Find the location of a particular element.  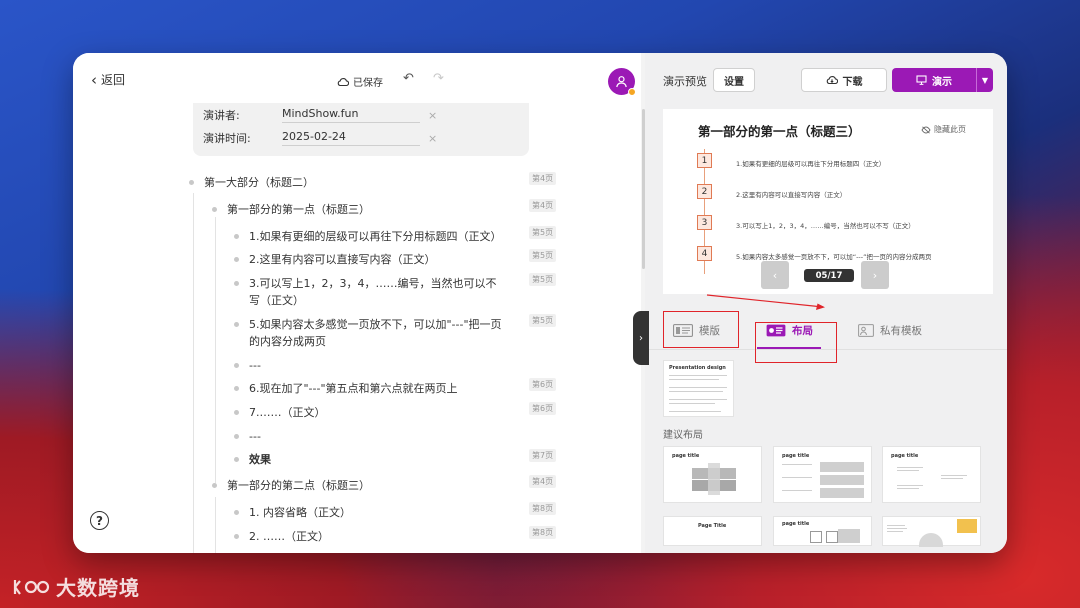

download-label: 下载 is located at coordinates (852, 82).